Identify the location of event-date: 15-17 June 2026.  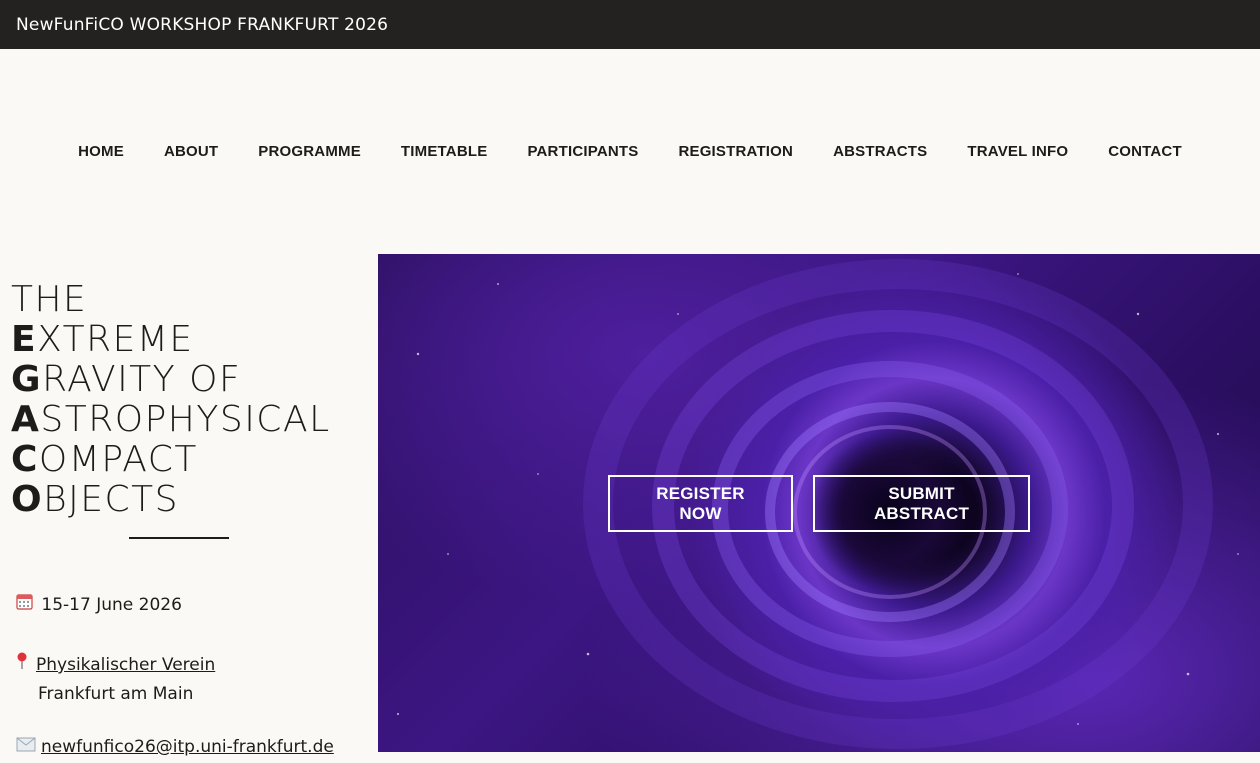
(99, 604).